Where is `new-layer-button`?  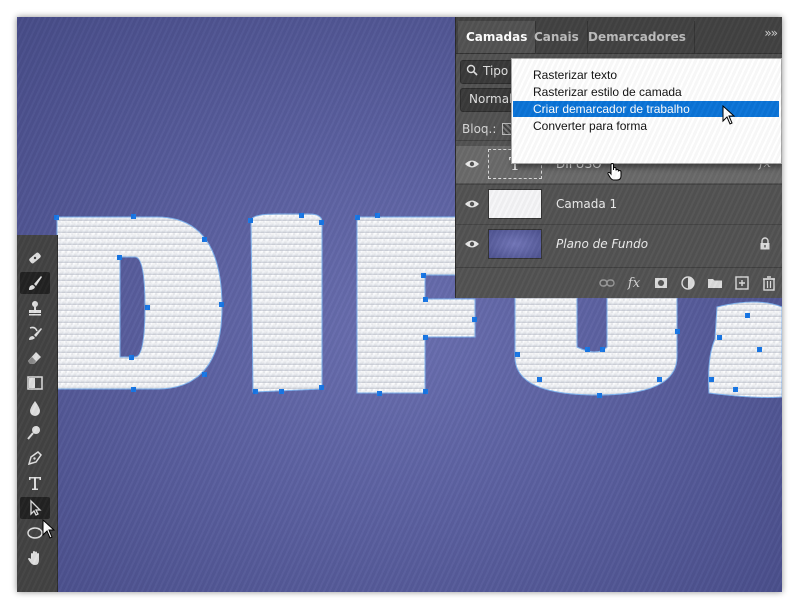
new-layer-button is located at coordinates (742, 283).